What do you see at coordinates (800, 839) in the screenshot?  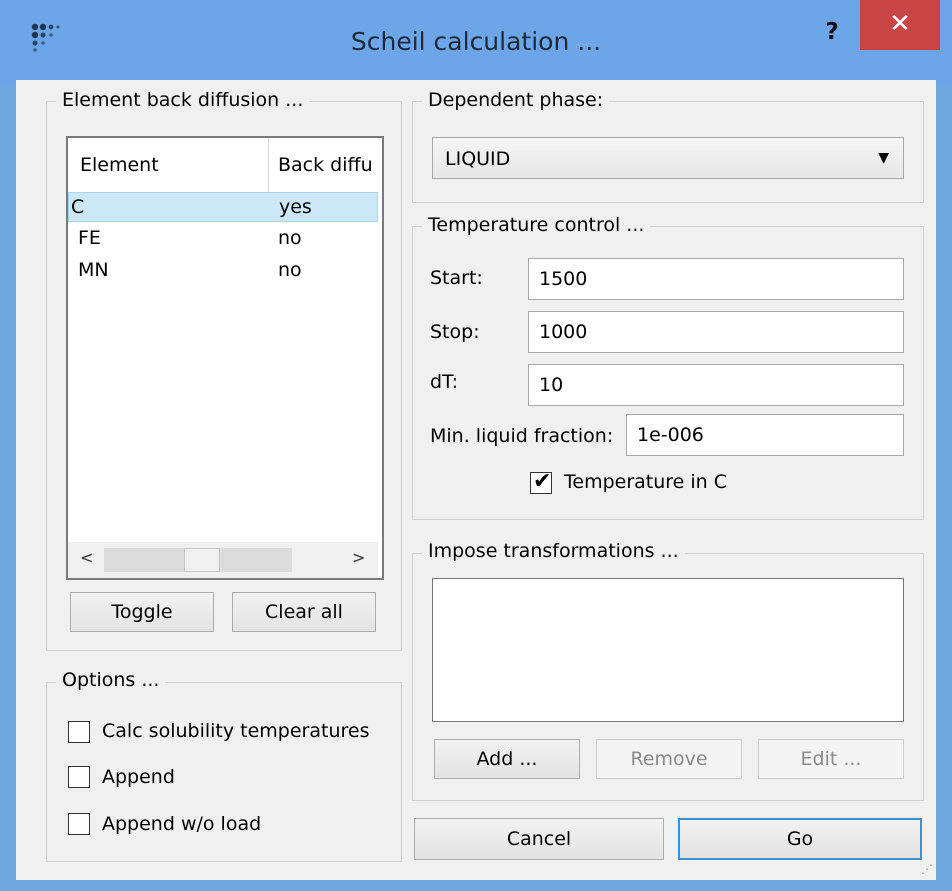 I see `go-button: Go` at bounding box center [800, 839].